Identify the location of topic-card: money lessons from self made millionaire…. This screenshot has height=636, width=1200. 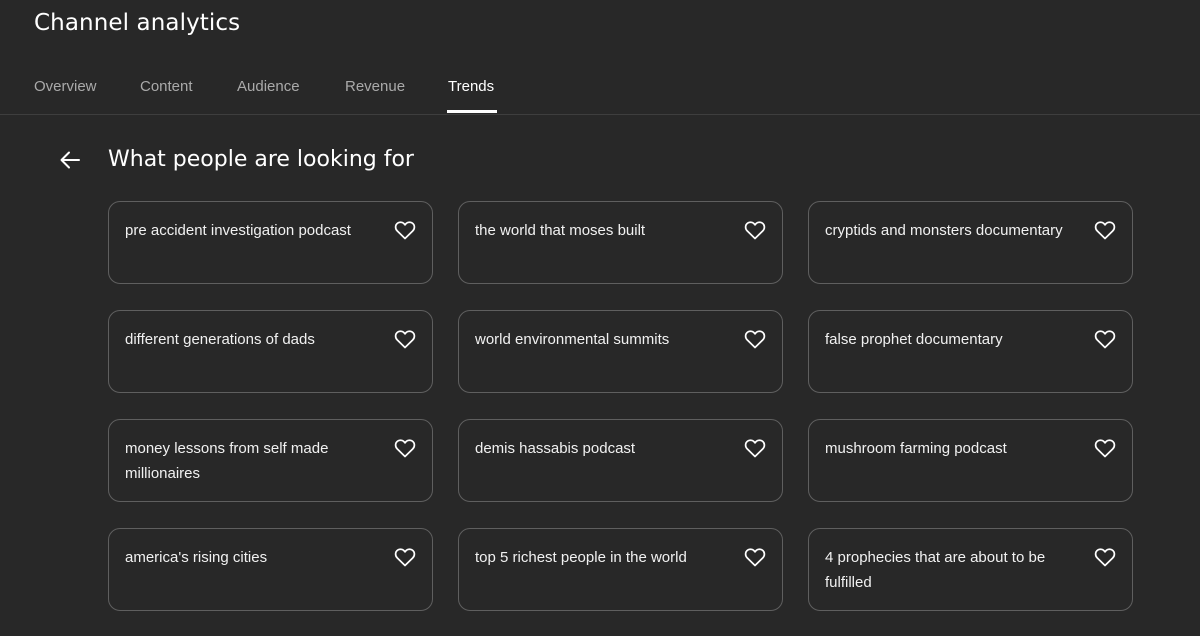
(270, 460).